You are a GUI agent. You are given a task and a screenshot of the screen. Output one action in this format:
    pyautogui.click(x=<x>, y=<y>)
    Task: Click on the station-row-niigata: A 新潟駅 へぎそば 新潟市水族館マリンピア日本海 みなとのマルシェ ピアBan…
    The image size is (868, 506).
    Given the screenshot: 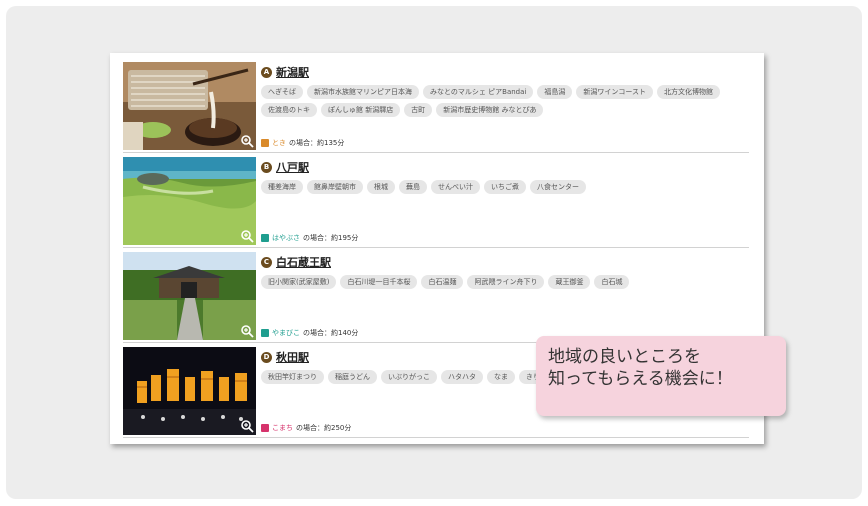 What is the action you would take?
    pyautogui.click(x=436, y=105)
    